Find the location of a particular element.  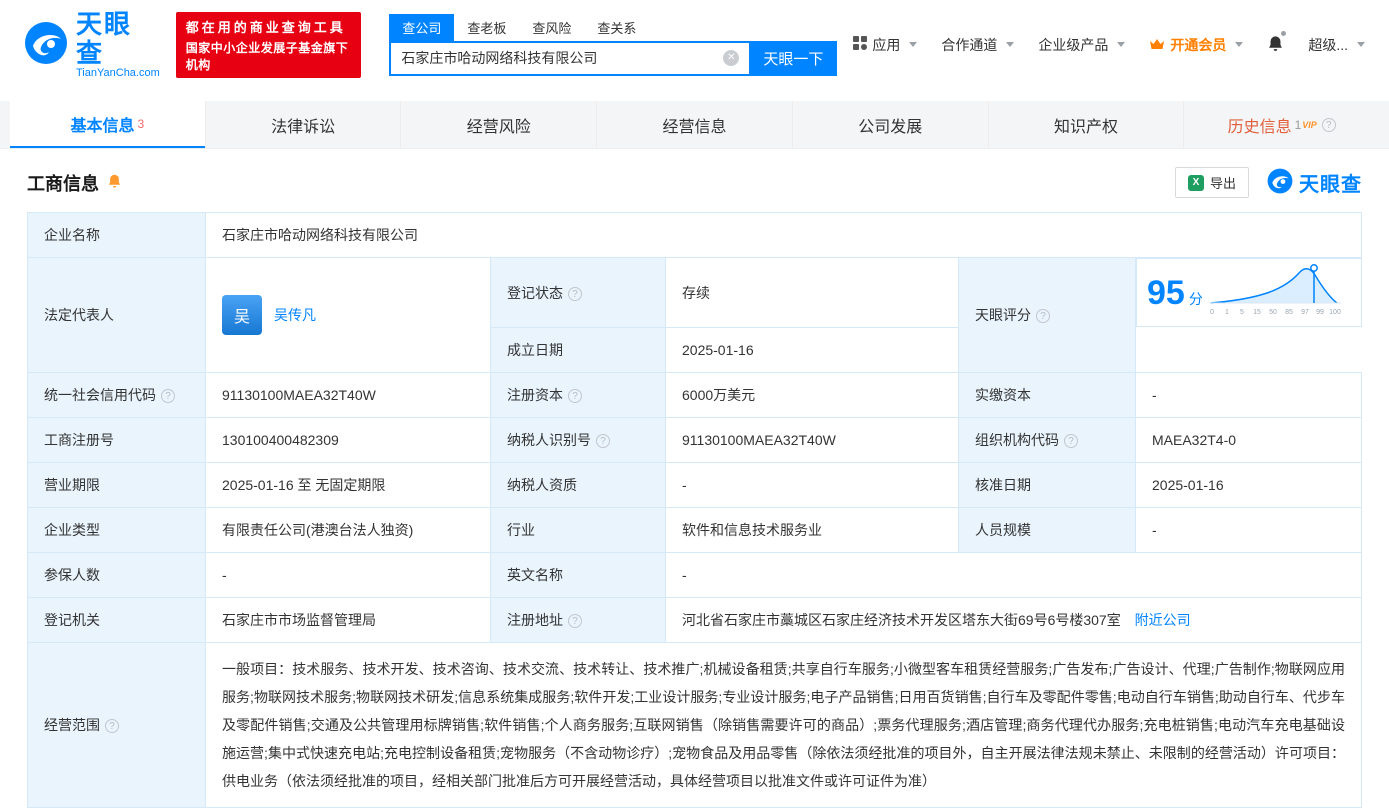

tab-basic-info-badge: 3 is located at coordinates (141, 123).